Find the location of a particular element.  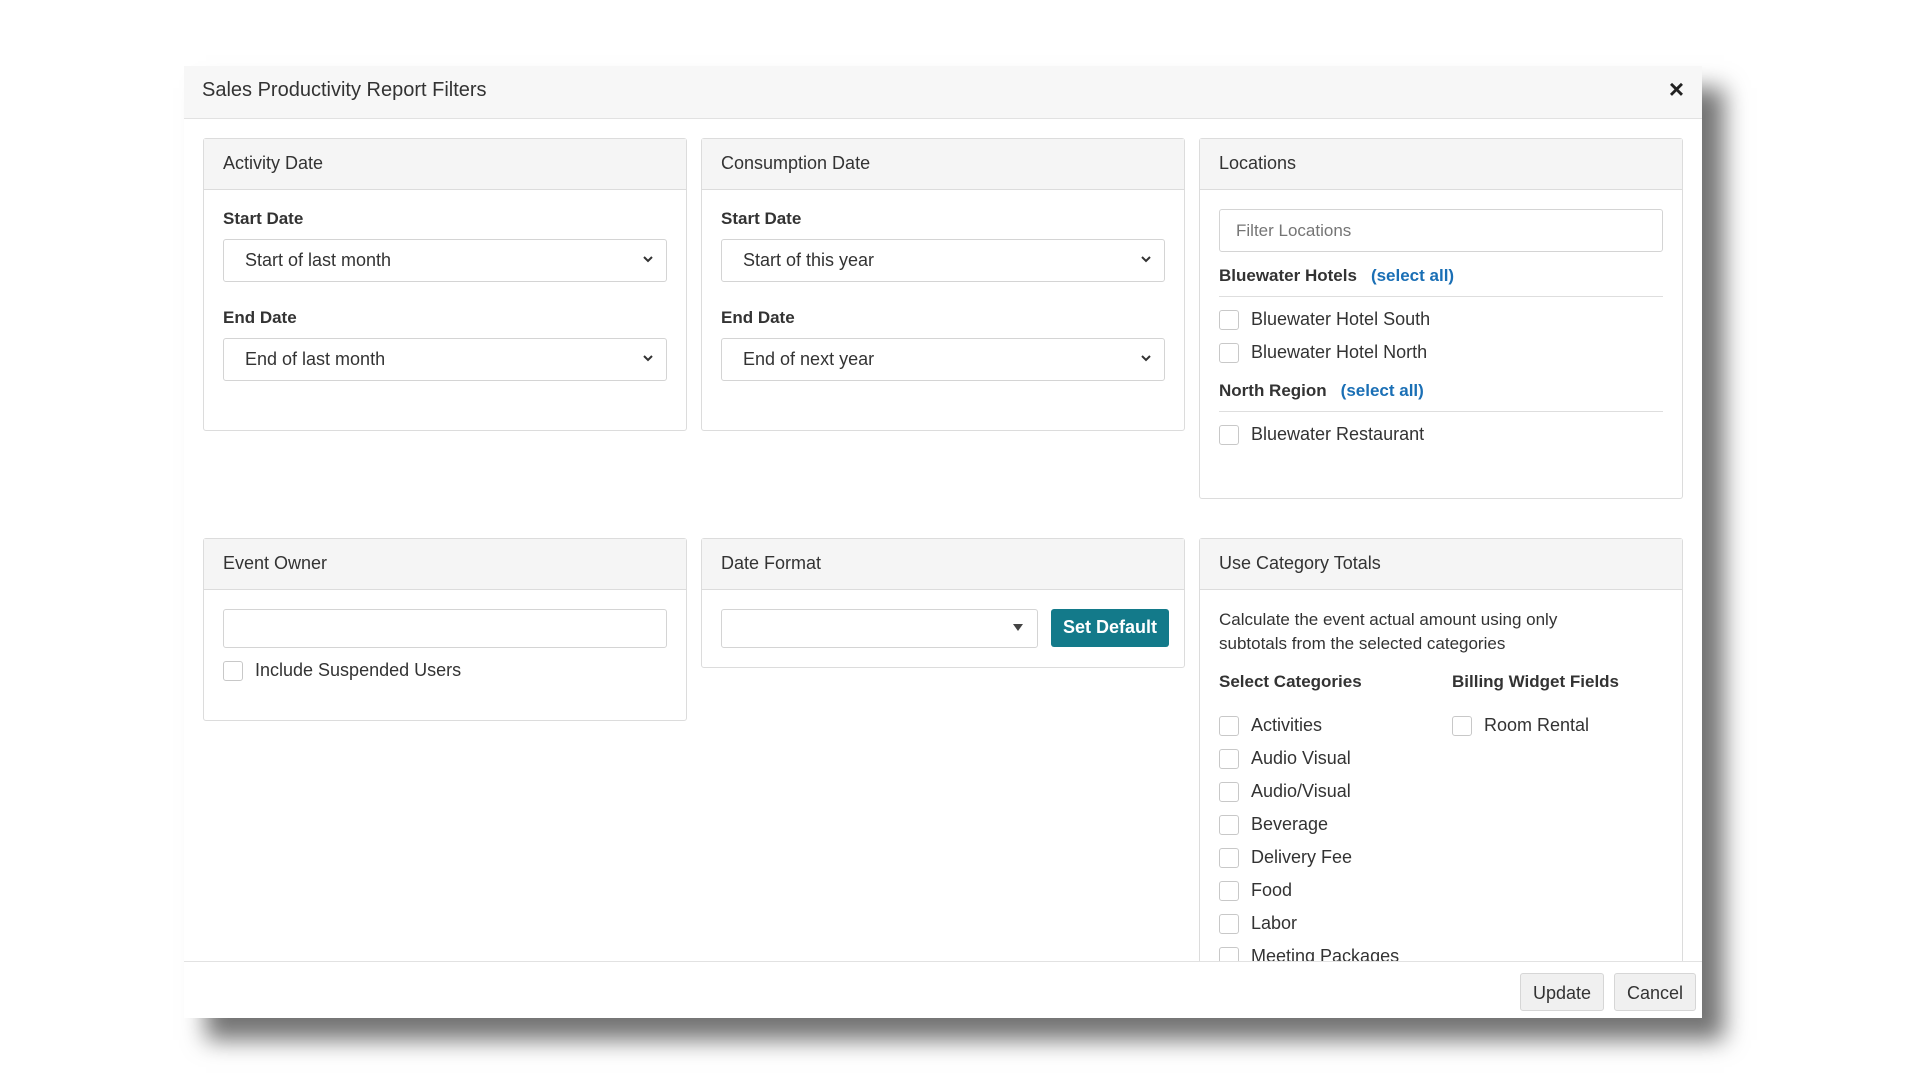

location-group-header: Bluewater Hotels (select all) is located at coordinates (1441, 281).